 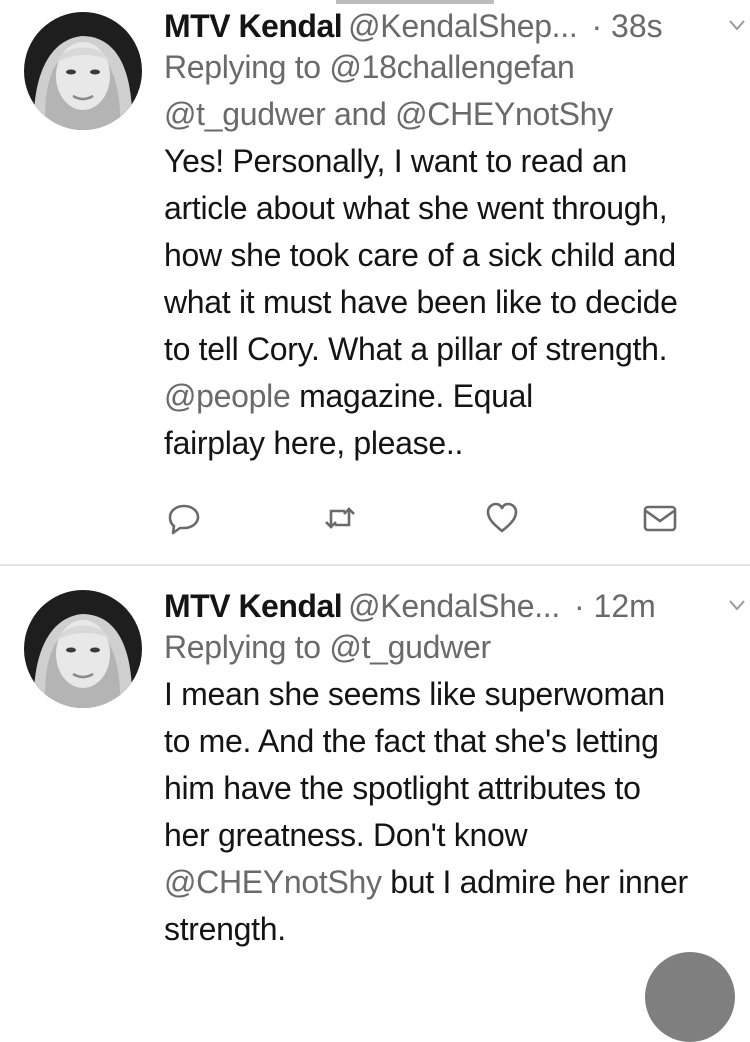 I want to click on replying-to: Replying to @18challengefan, so click(x=457, y=67).